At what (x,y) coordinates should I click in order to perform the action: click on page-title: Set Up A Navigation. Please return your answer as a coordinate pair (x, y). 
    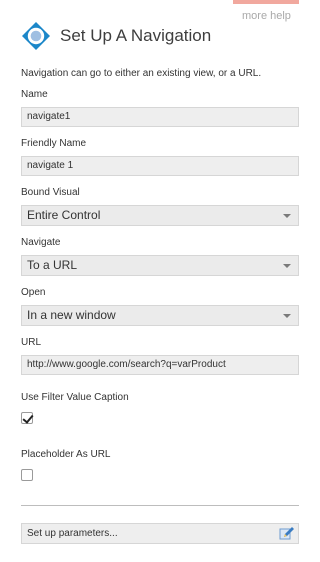
    Looking at the image, I should click on (136, 35).